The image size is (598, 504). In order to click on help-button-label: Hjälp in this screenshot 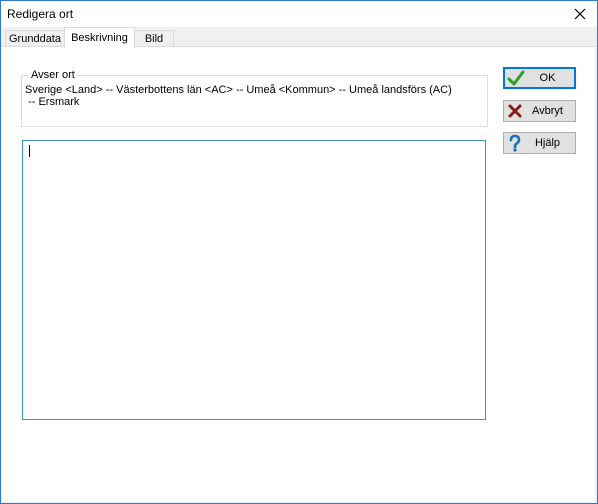, I will do `click(547, 143)`.